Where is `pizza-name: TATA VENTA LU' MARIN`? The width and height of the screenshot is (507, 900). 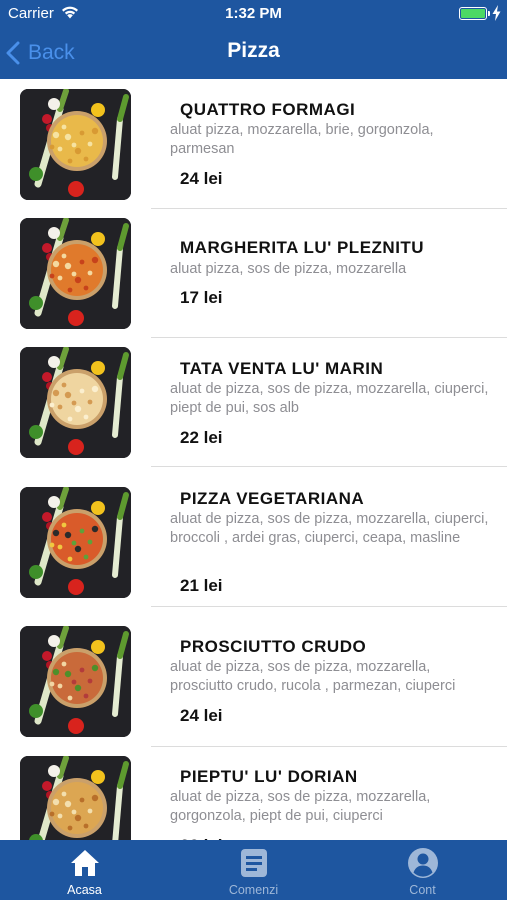
pizza-name: TATA VENTA LU' MARIN is located at coordinates (282, 368).